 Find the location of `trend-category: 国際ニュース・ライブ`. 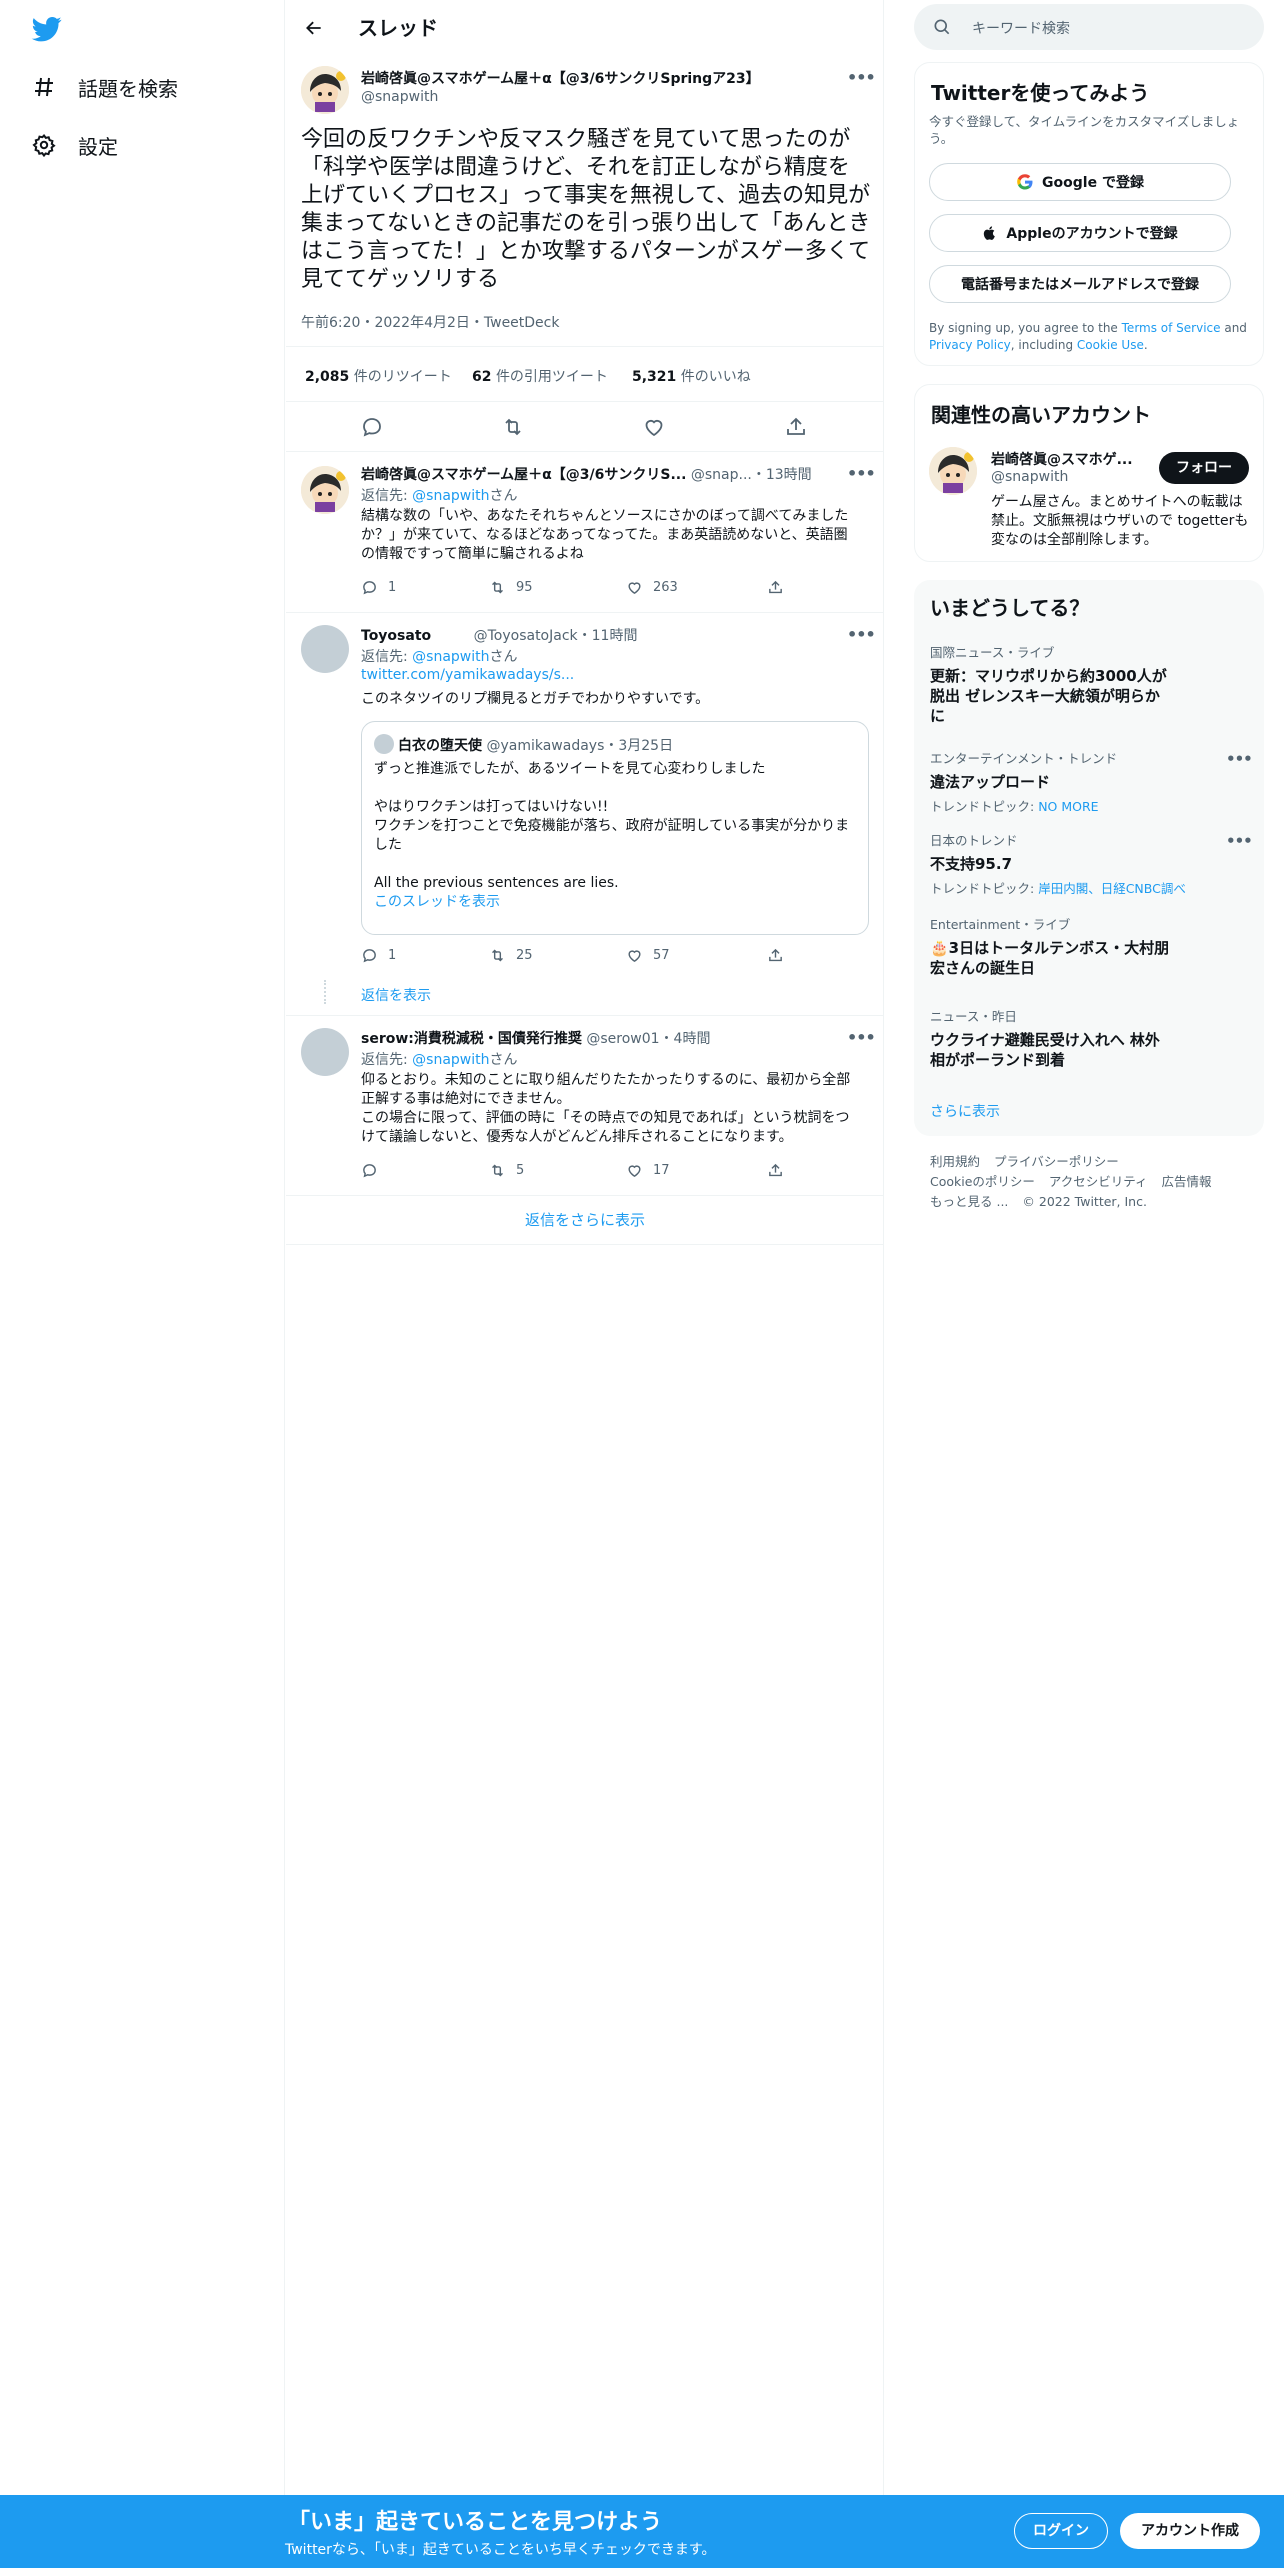

trend-category: 国際ニュース・ライブ is located at coordinates (992, 652).